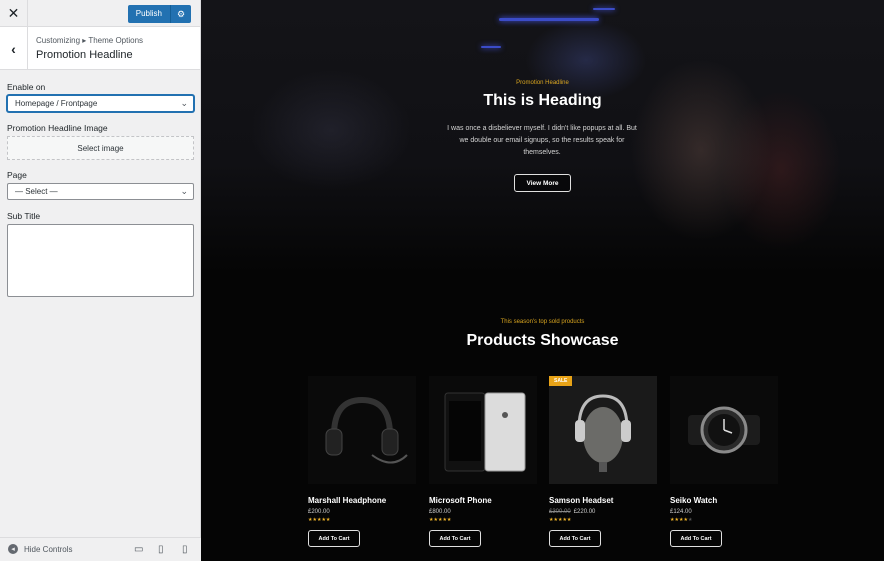 This screenshot has height=561, width=884. What do you see at coordinates (90, 40) in the screenshot?
I see `breadcrumb: Customizing ▸ Theme Options` at bounding box center [90, 40].